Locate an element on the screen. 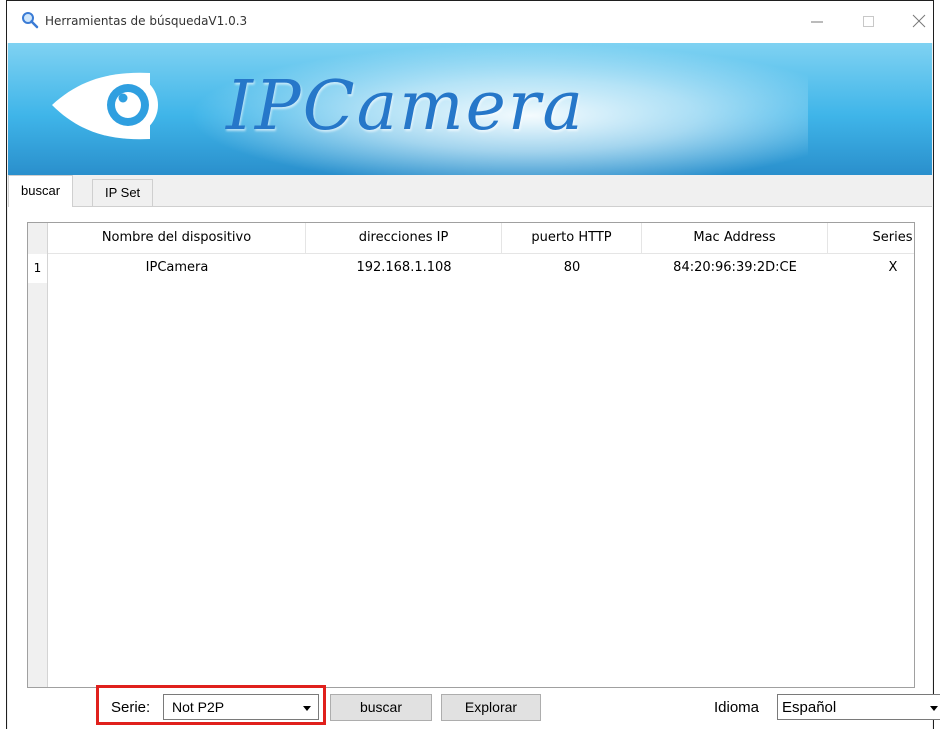 Image resolution: width=940 pixels, height=729 pixels. column-header-device-name: Nombre del dispositivo is located at coordinates (177, 238).